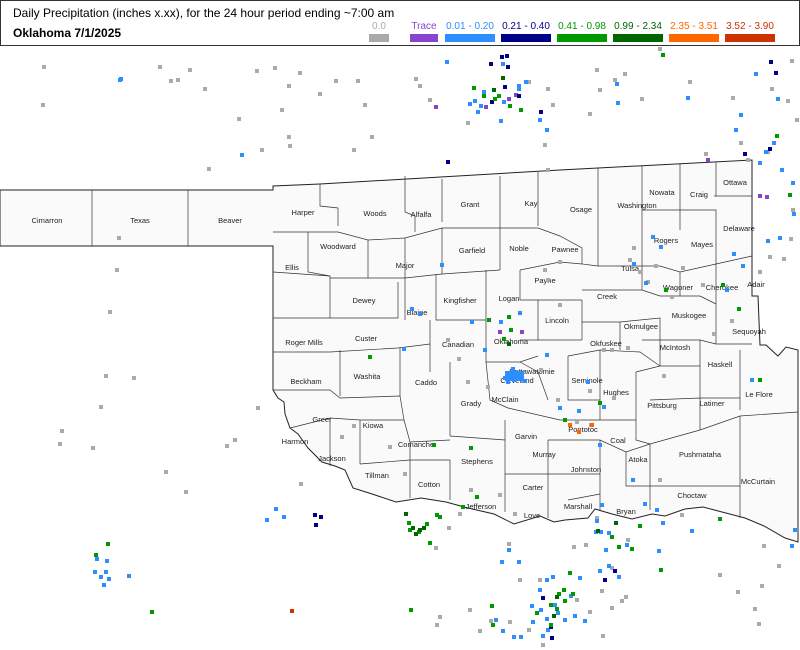 Image resolution: width=800 pixels, height=650 pixels. Describe the element at coordinates (712, 403) in the screenshot. I see `county-label: Latimer` at that location.